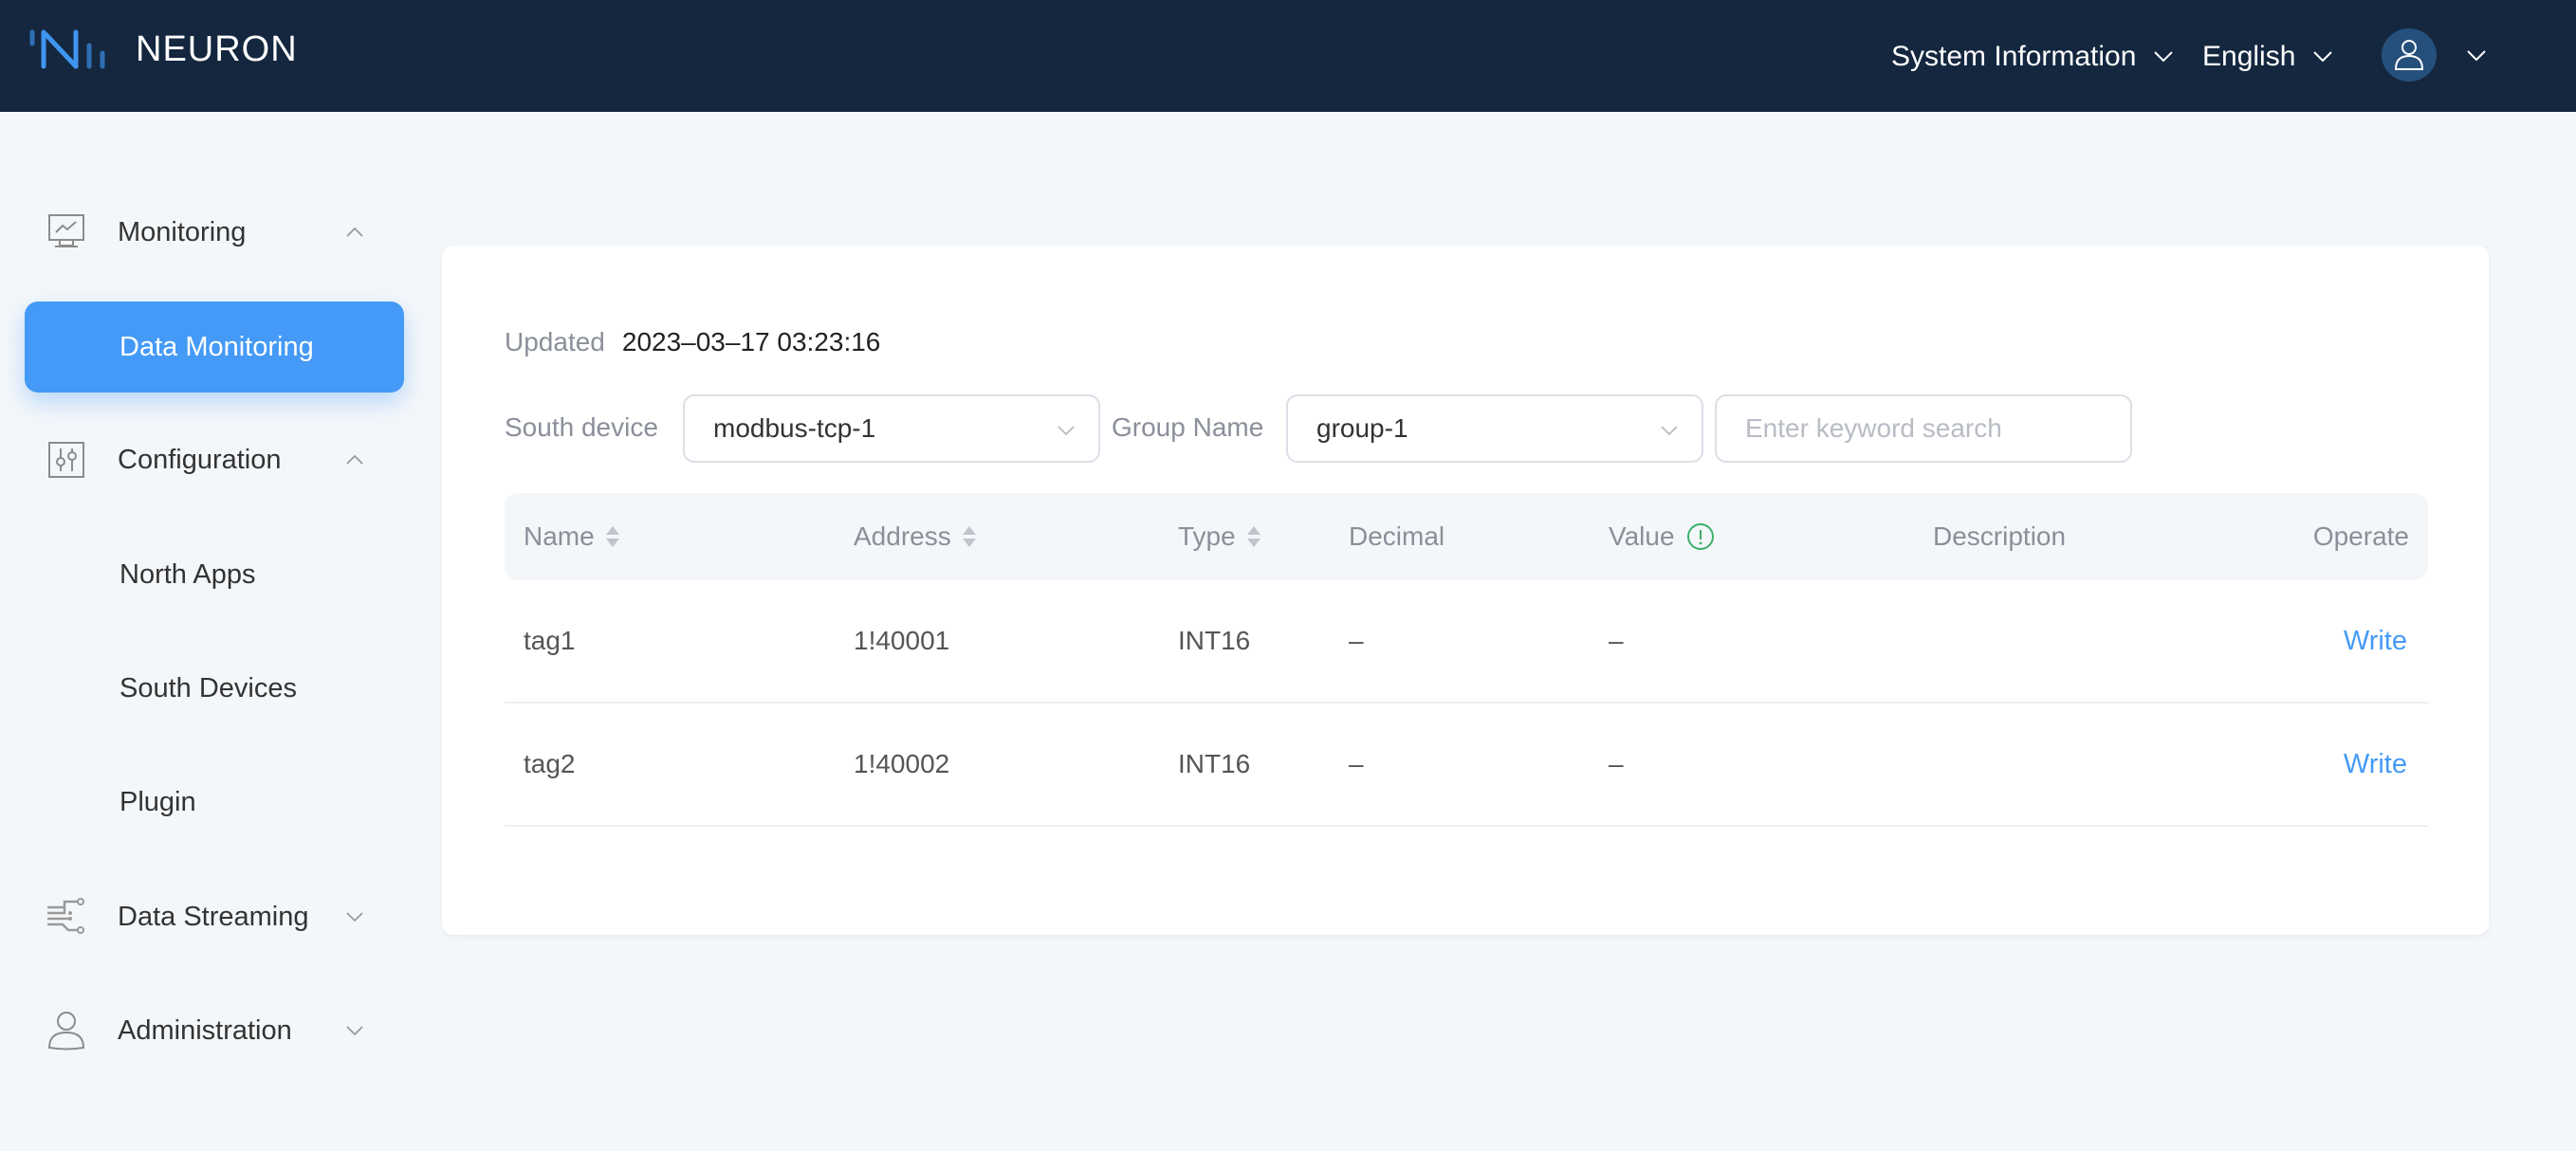  What do you see at coordinates (555, 342) in the screenshot?
I see `updated-label: Updated` at bounding box center [555, 342].